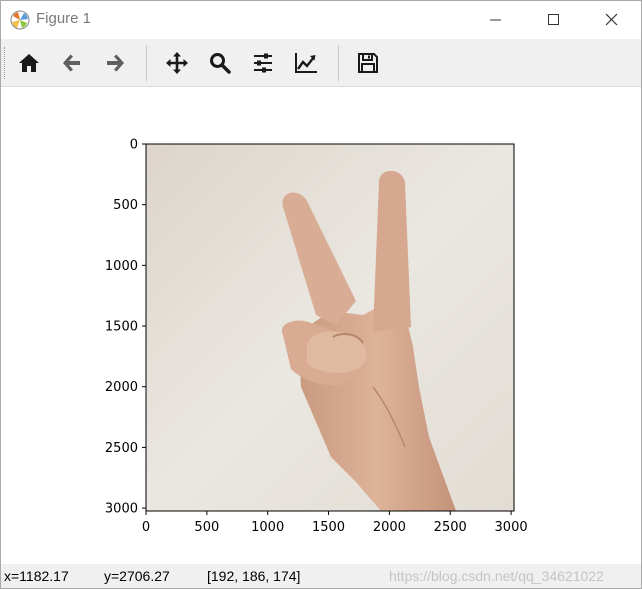  What do you see at coordinates (121, 266) in the screenshot?
I see `y-tick-label: 1000` at bounding box center [121, 266].